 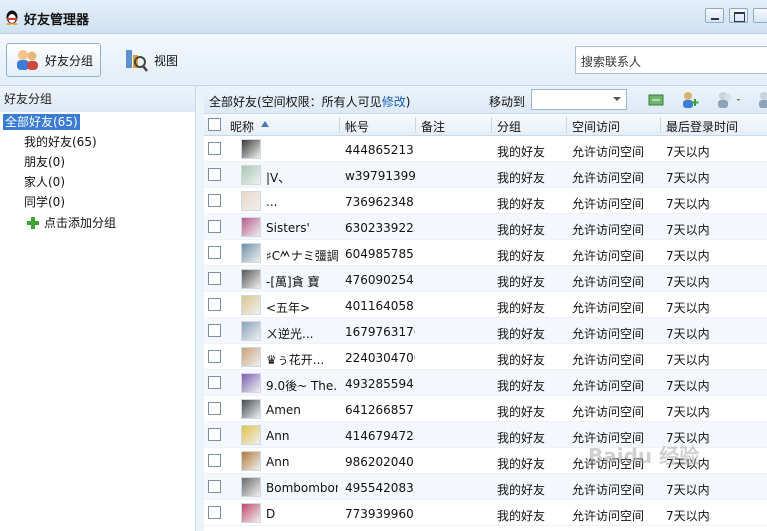 What do you see at coordinates (485, 383) in the screenshot?
I see `table-row: 9.0後~ The. 493285594 我的好友 允许访问空间 7天以内` at bounding box center [485, 383].